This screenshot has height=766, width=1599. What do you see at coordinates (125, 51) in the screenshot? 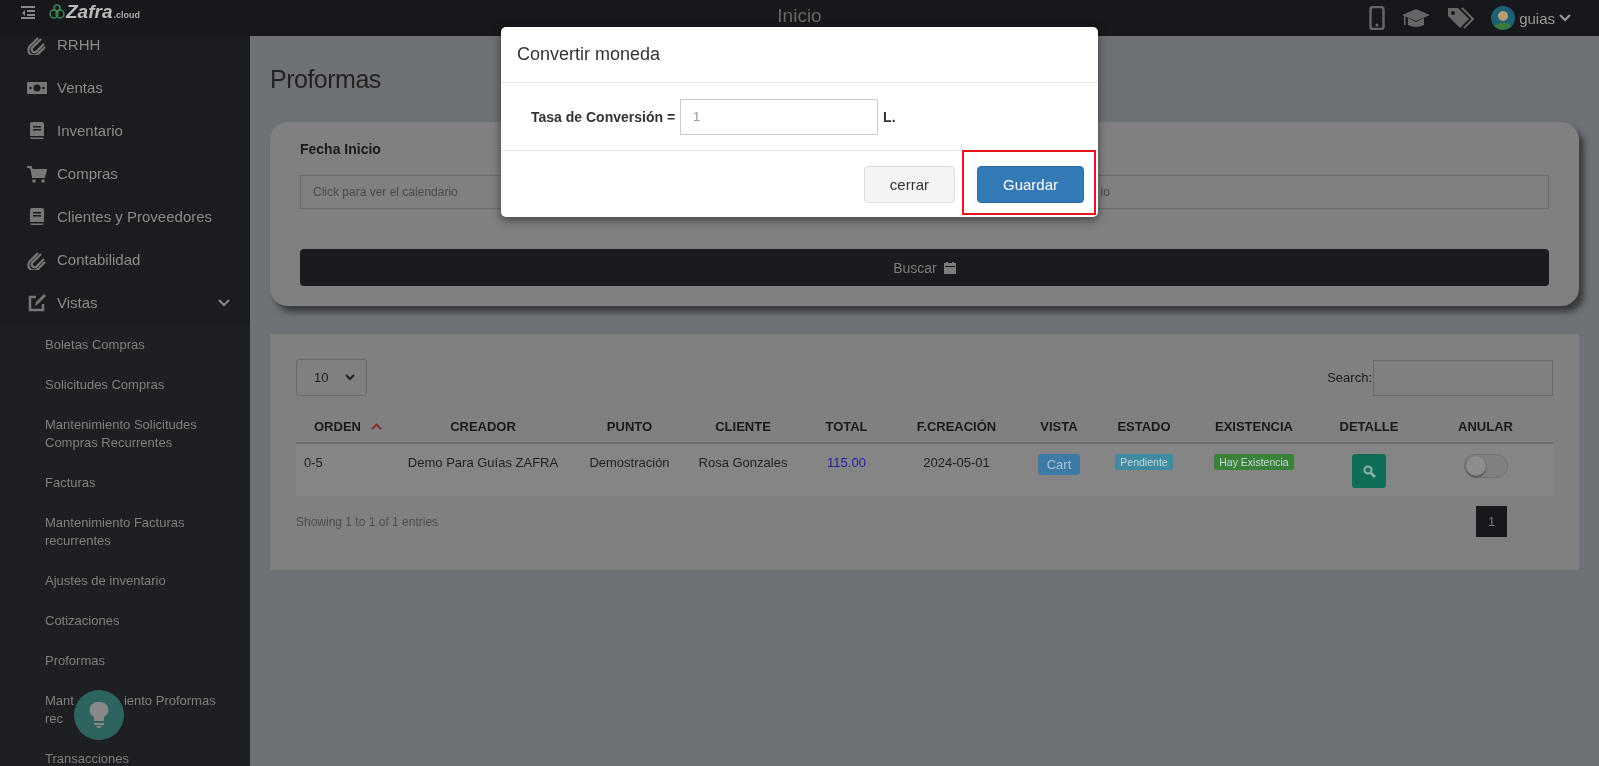
I see `sidebar-item: RRHH` at bounding box center [125, 51].